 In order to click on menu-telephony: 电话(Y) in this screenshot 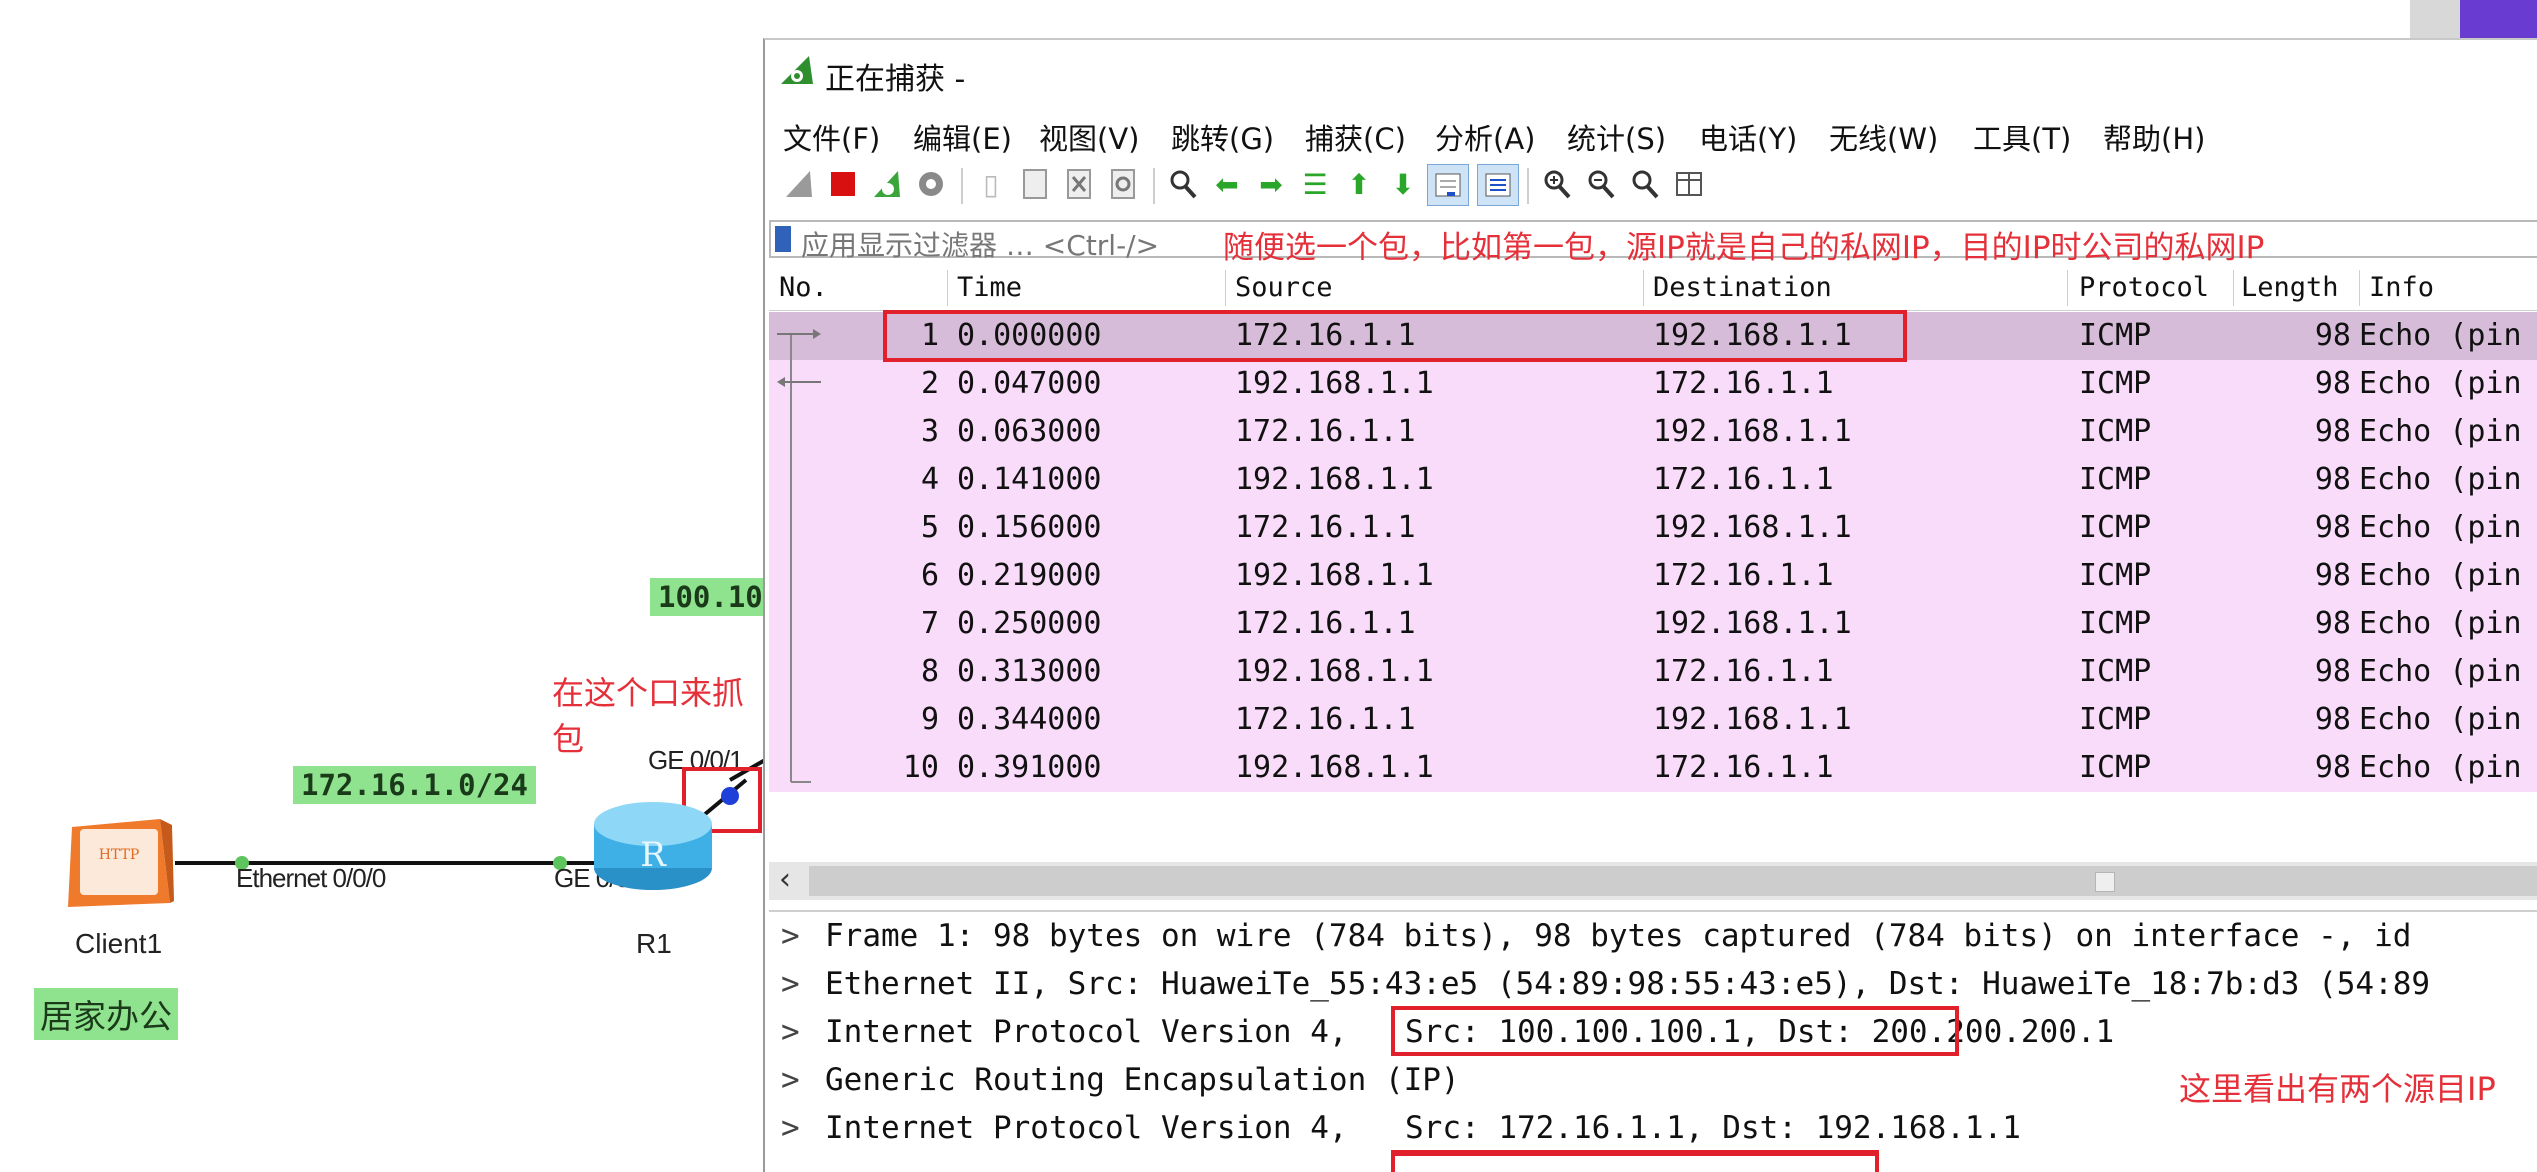, I will do `click(1748, 137)`.